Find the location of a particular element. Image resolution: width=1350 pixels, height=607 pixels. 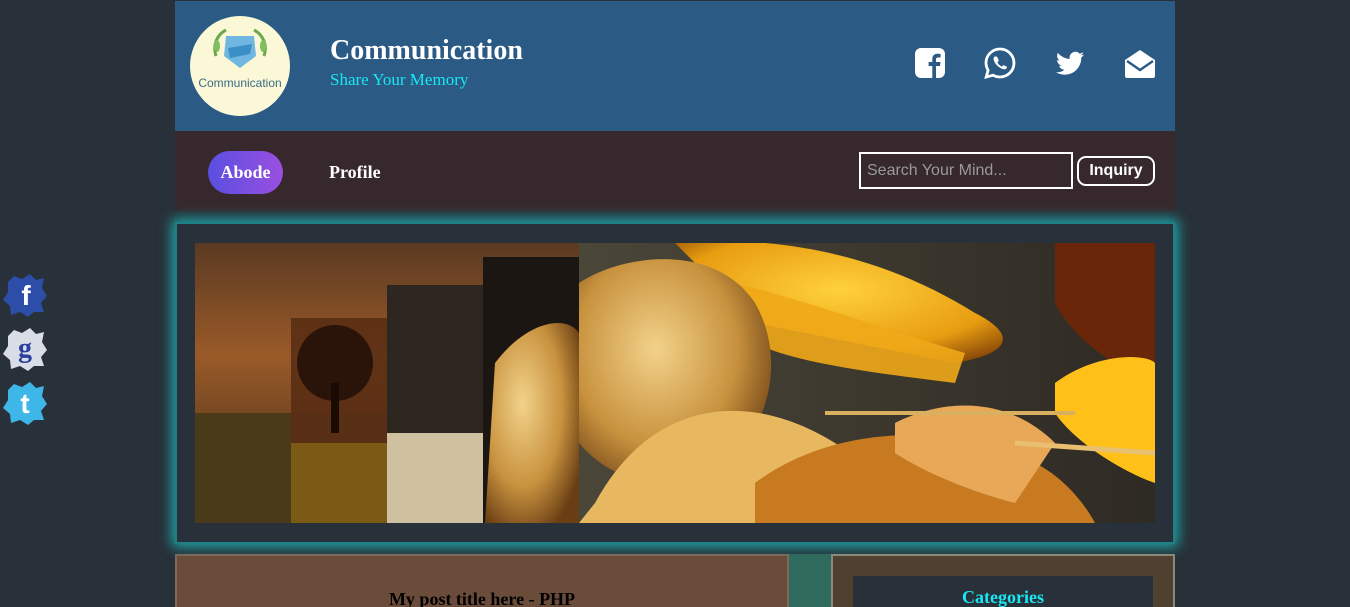

site-title: Communication is located at coordinates (426, 51).